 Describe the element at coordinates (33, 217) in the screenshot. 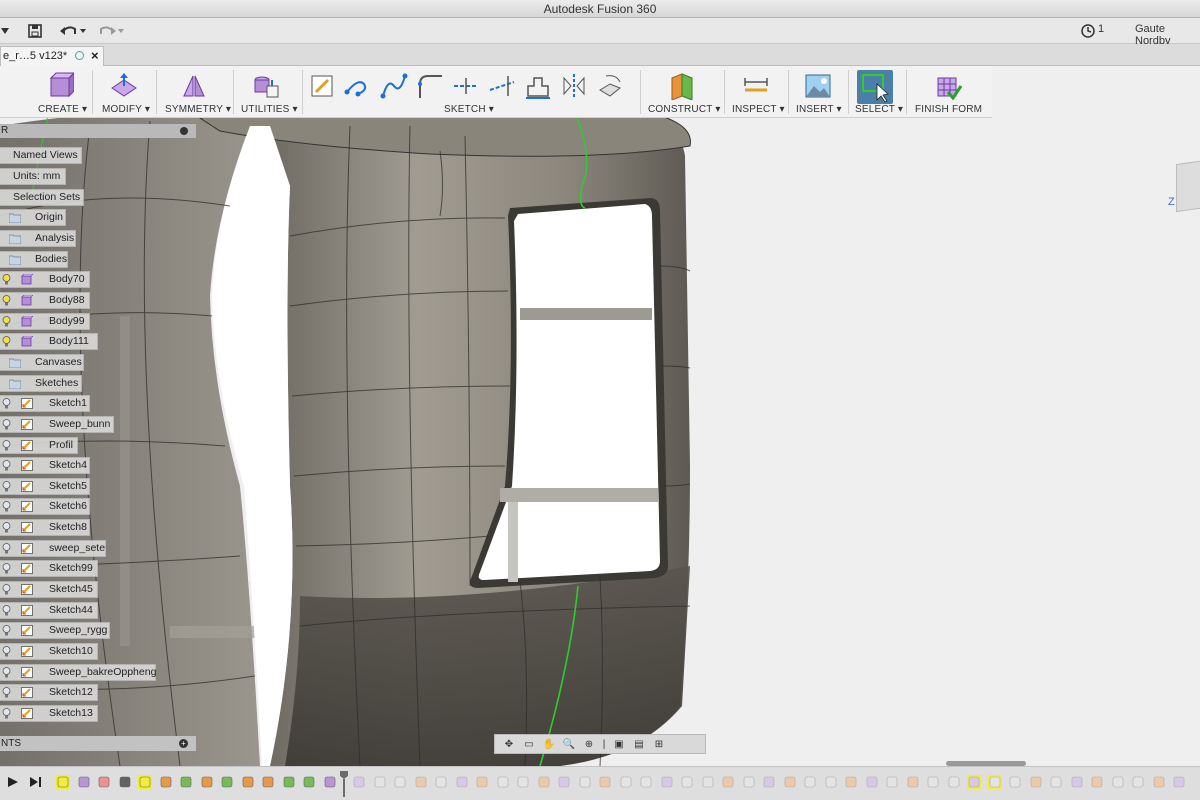

I see `browser-node: Origin` at that location.